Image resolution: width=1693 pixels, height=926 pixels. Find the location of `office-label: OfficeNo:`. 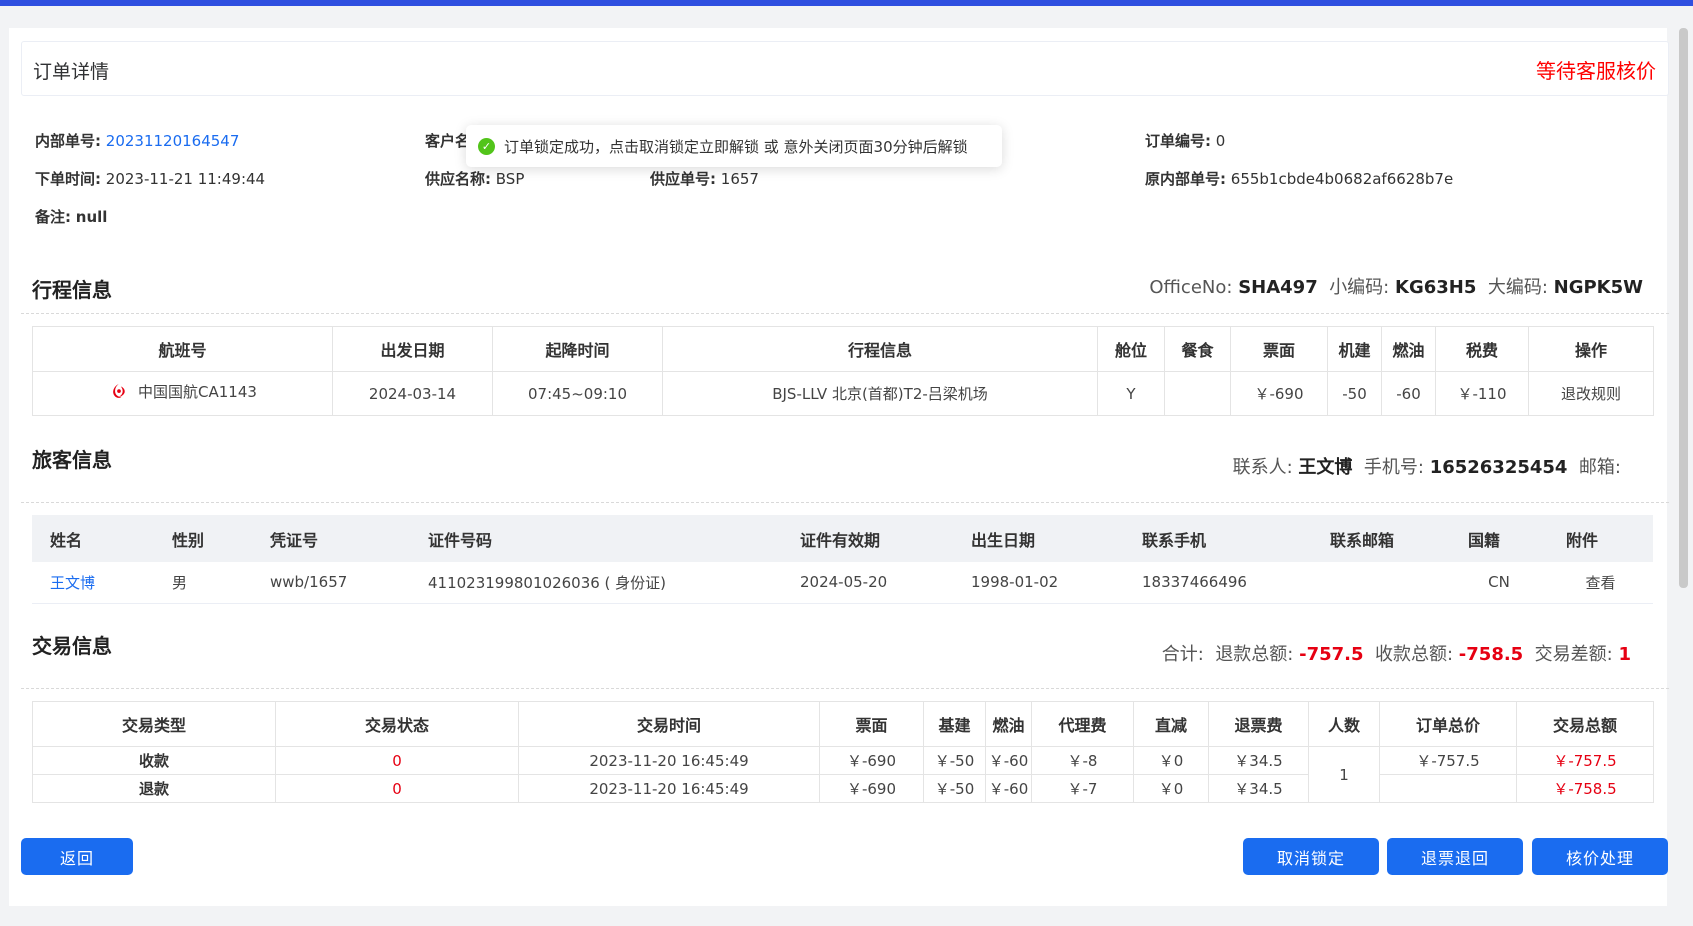

office-label: OfficeNo: is located at coordinates (1191, 287).